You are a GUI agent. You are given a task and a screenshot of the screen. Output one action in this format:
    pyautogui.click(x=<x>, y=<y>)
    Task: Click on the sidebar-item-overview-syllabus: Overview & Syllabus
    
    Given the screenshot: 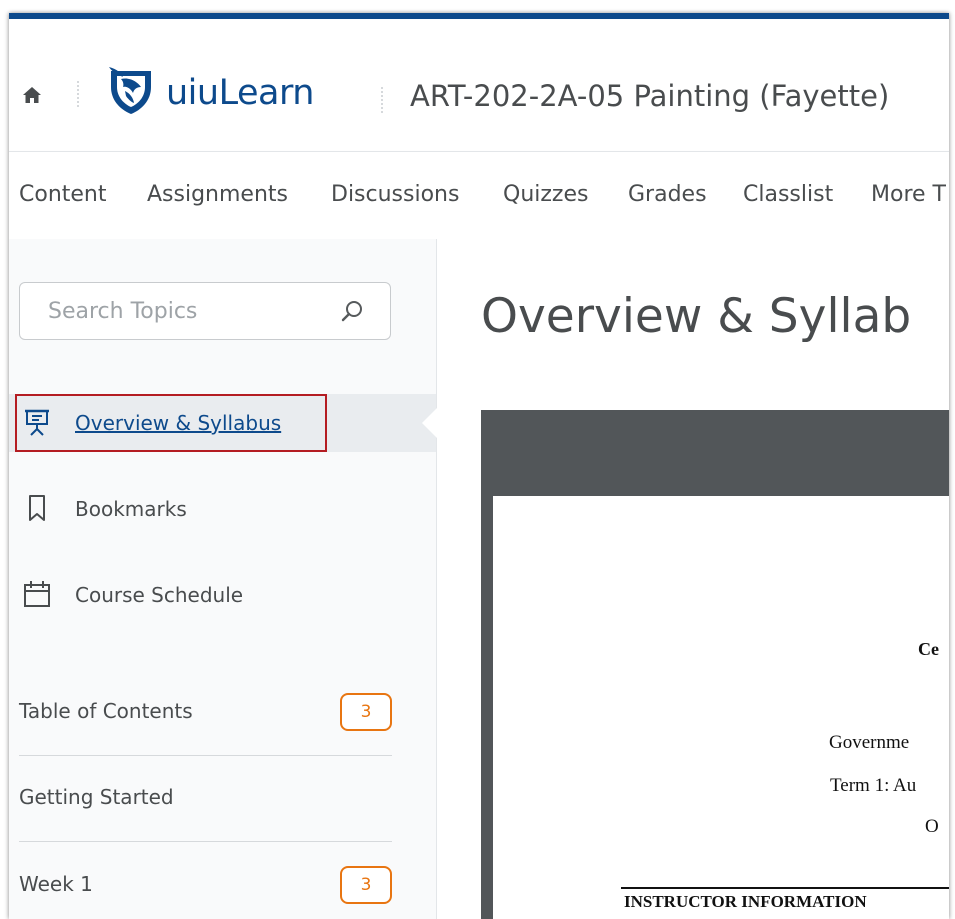 What is the action you would take?
    pyautogui.click(x=223, y=423)
    